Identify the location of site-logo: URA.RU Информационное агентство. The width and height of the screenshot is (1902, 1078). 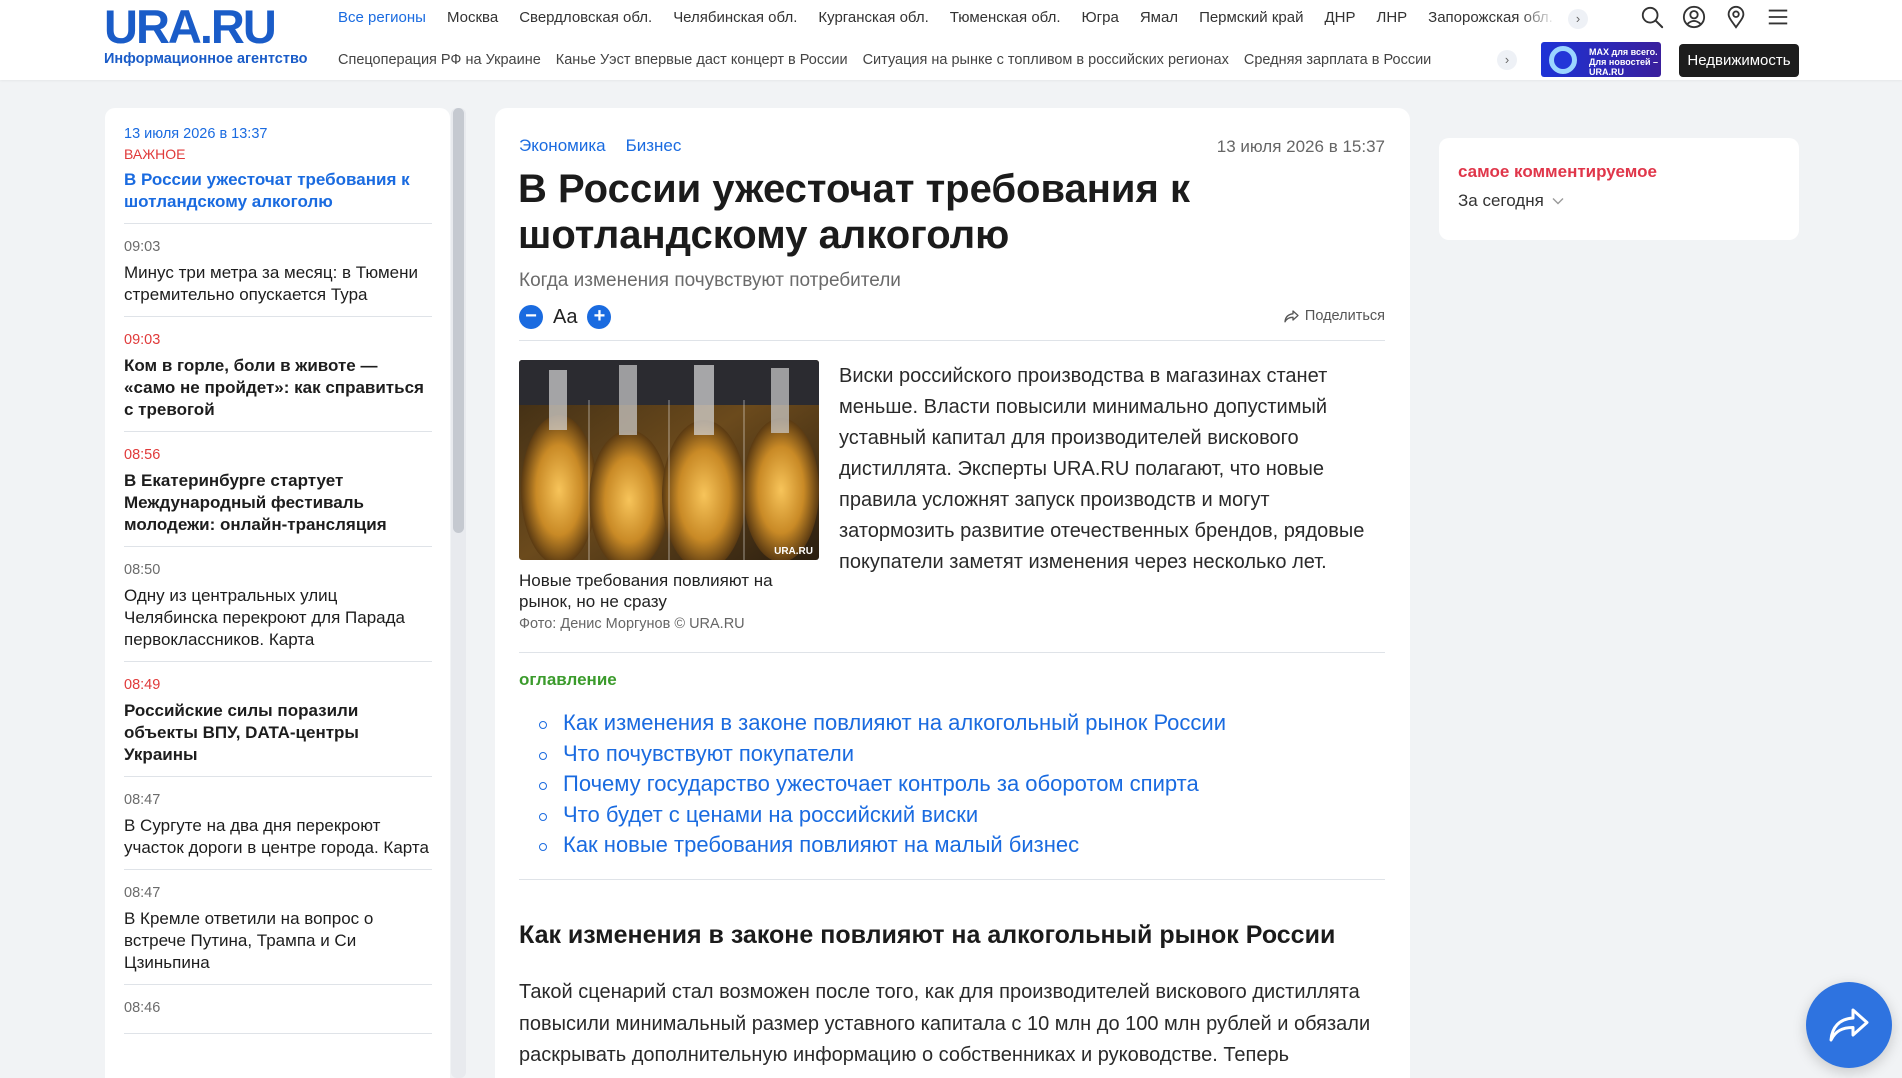
(213, 35).